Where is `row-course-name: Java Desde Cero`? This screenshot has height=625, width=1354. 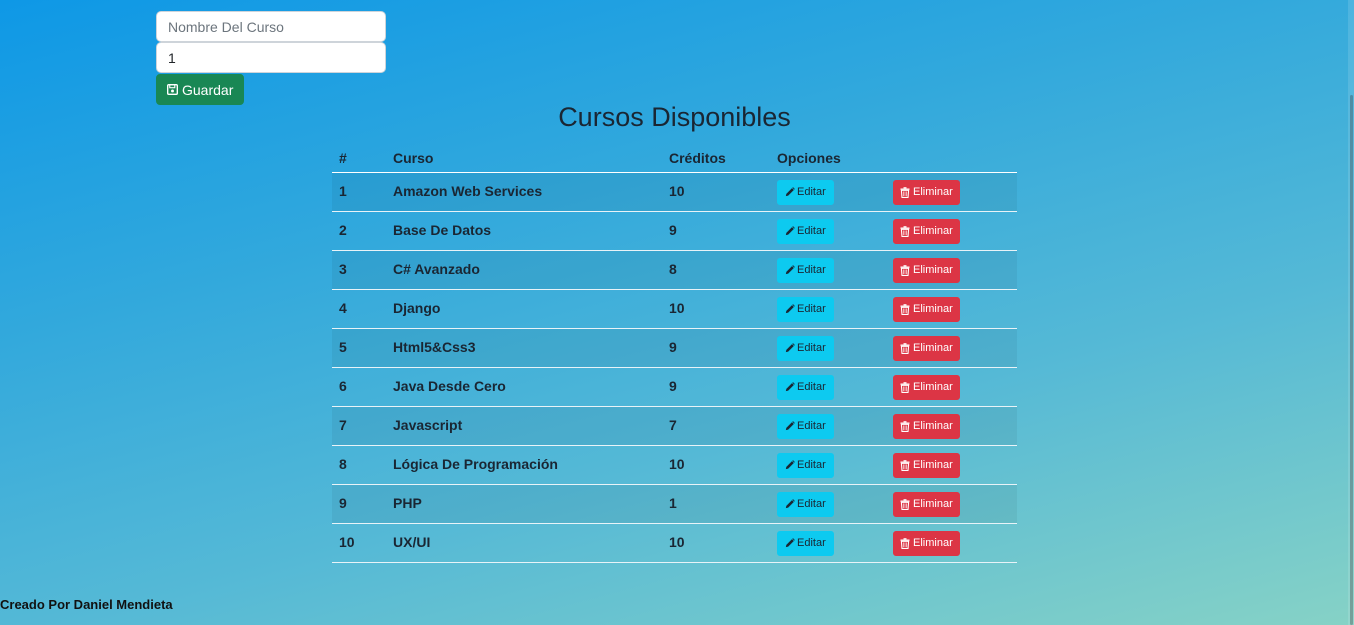
row-course-name: Java Desde Cero is located at coordinates (524, 387).